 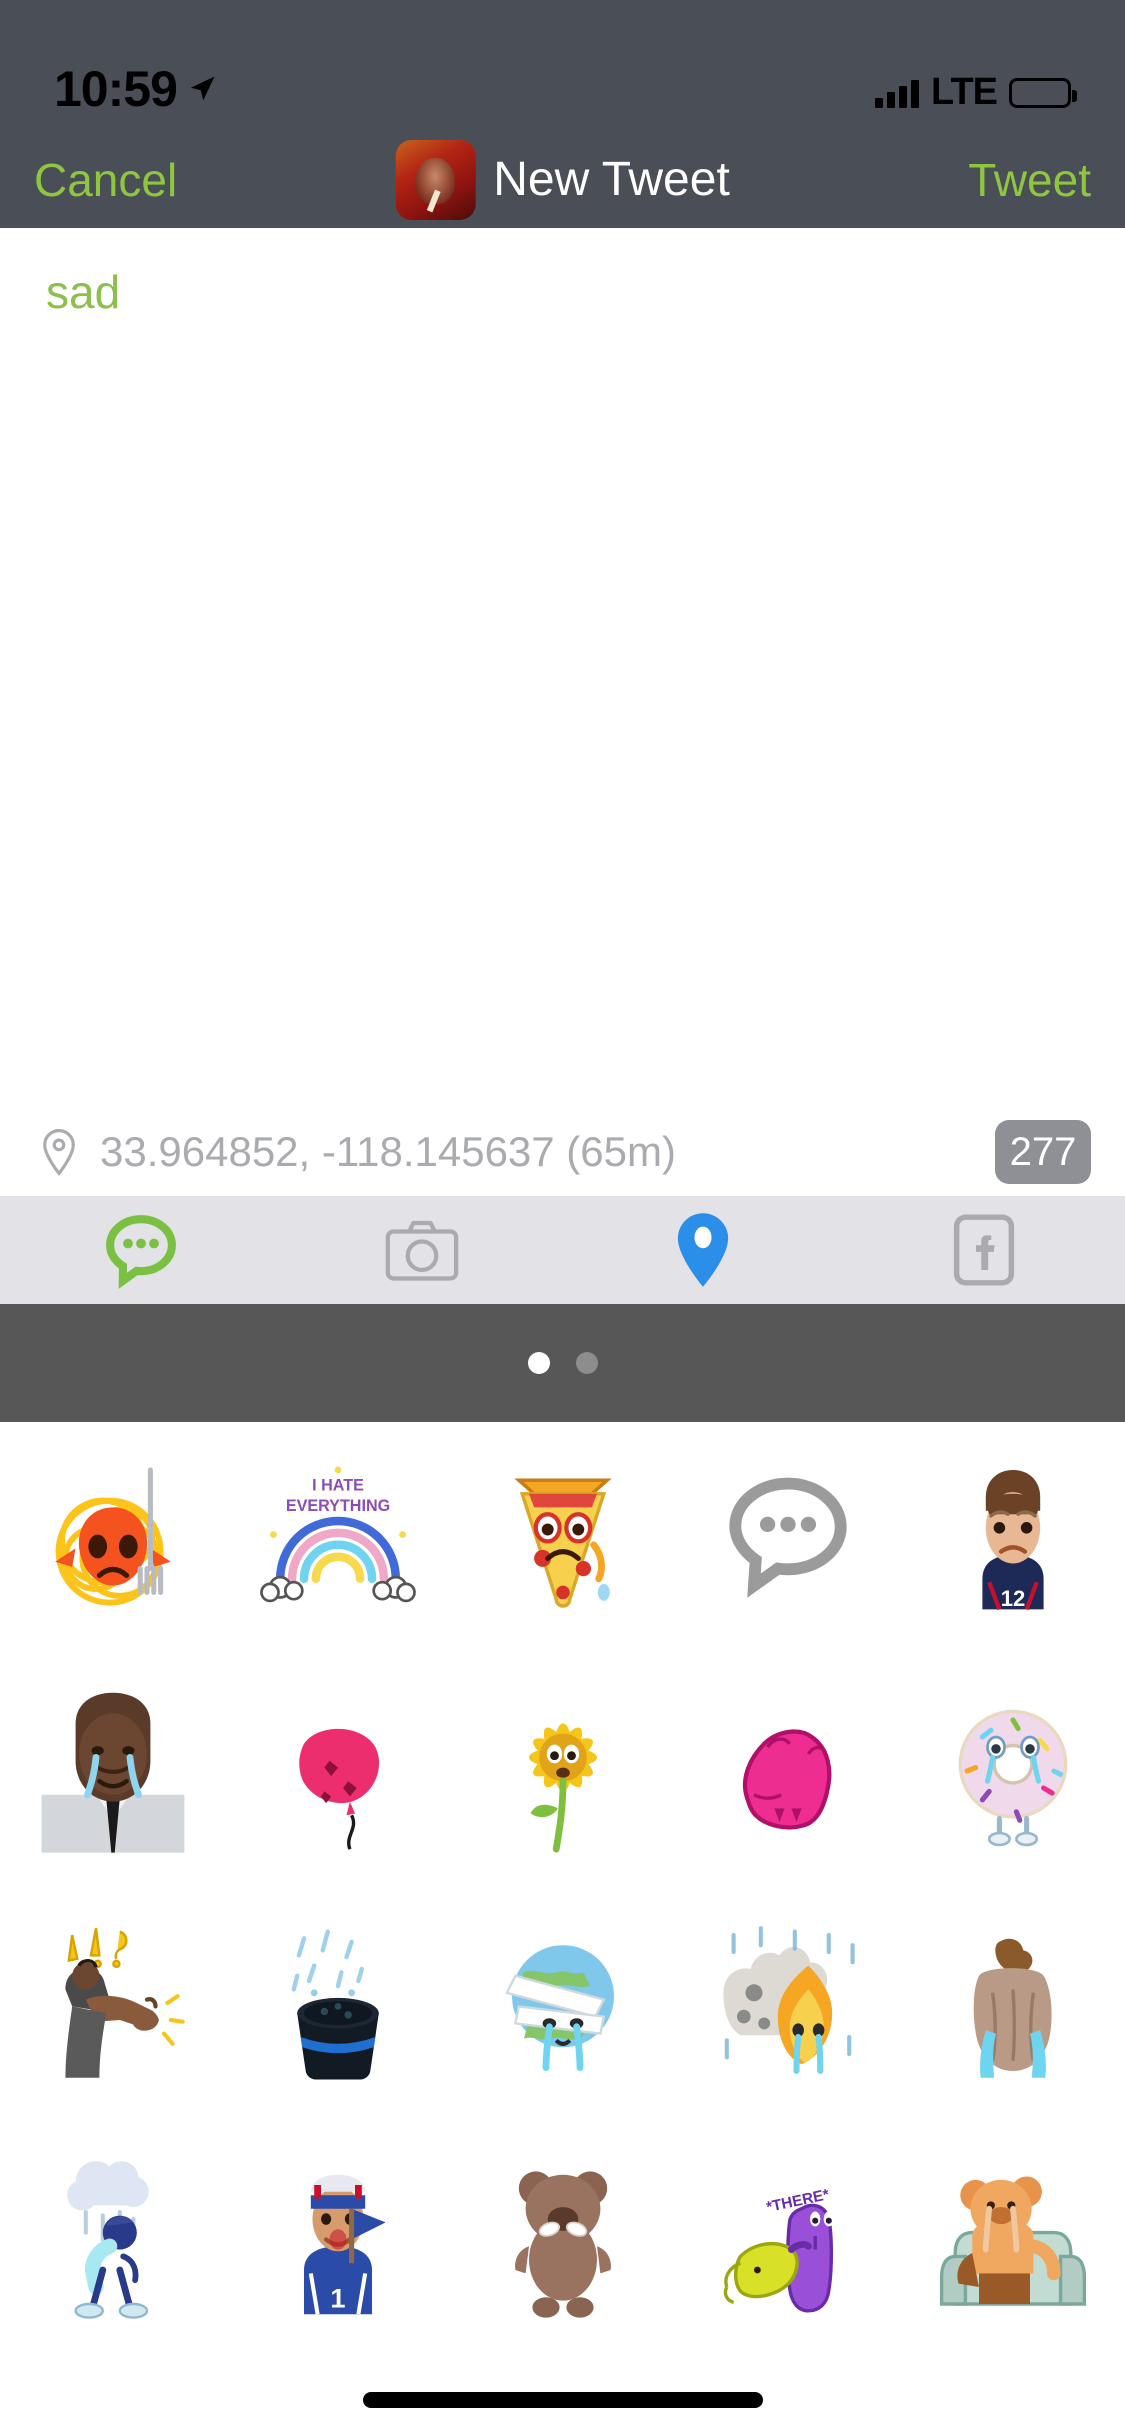 I want to click on brown-bear-sticker, so click(x=562, y=2236).